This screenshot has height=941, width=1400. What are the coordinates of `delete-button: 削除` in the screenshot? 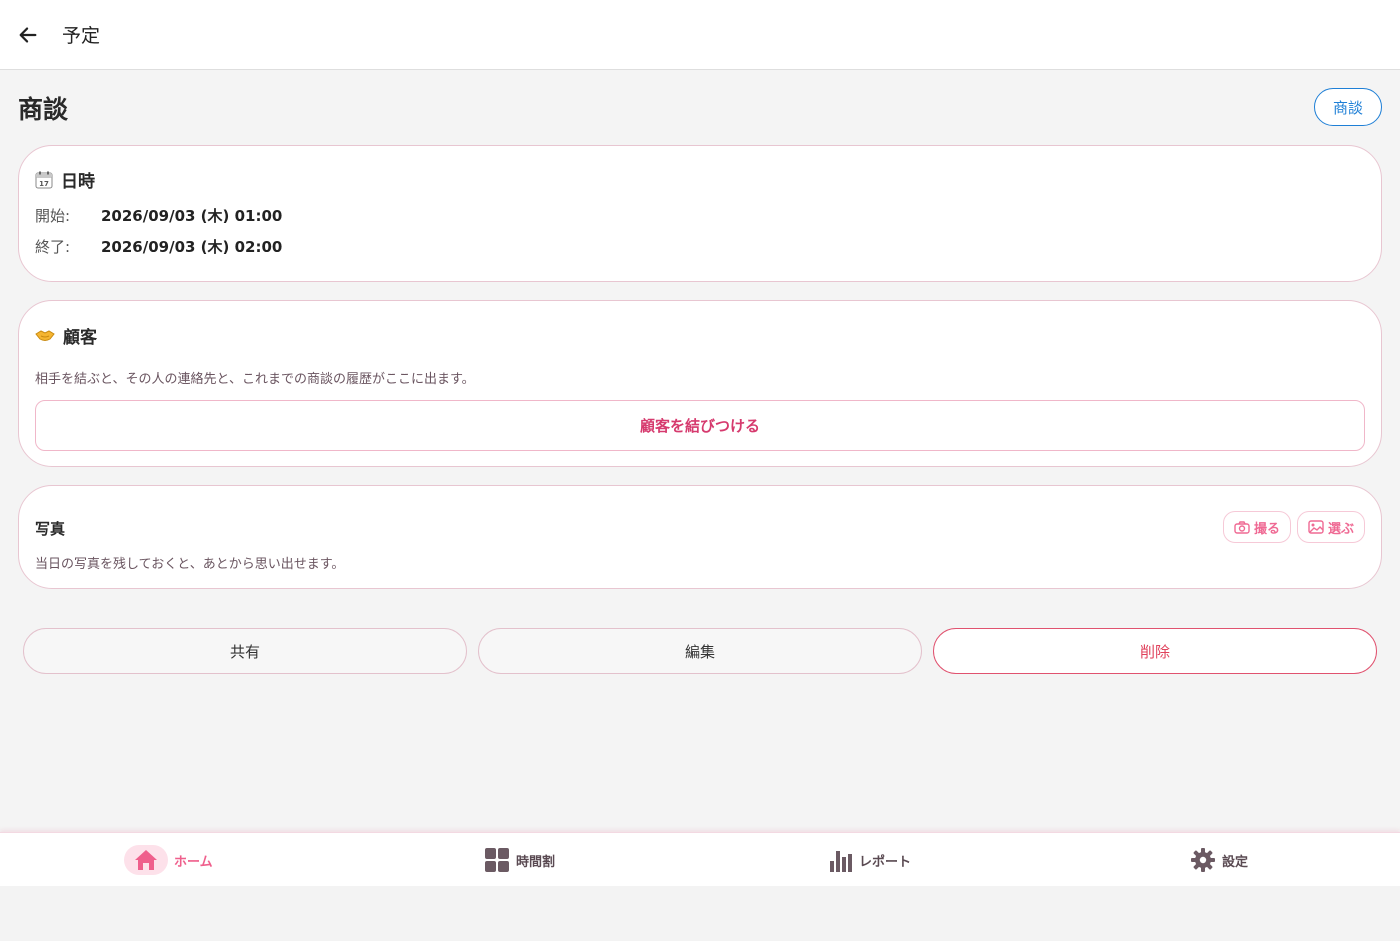 It's located at (1155, 651).